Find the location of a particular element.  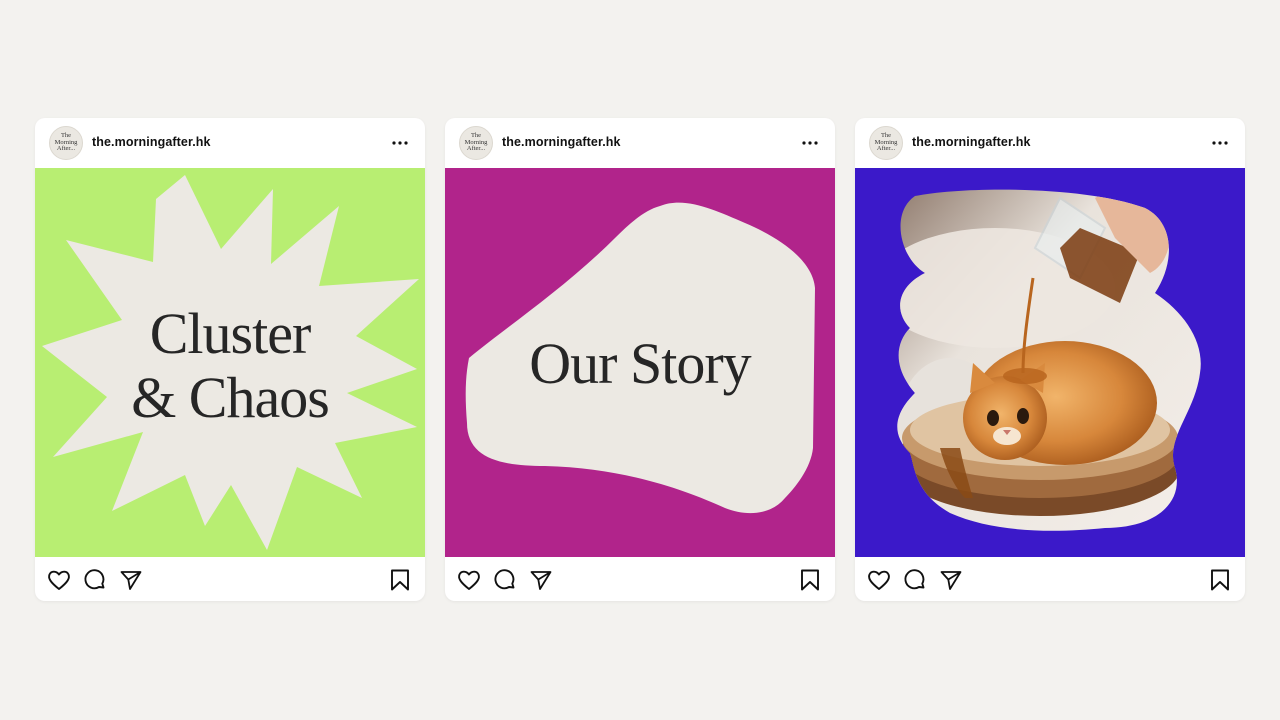

post-headline: Our Story is located at coordinates (640, 364).